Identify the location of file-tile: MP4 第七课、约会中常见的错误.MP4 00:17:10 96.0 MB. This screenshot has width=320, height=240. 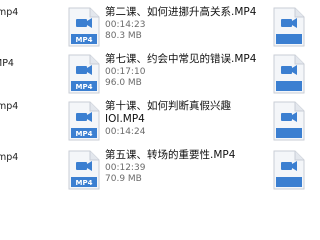
(158, 77).